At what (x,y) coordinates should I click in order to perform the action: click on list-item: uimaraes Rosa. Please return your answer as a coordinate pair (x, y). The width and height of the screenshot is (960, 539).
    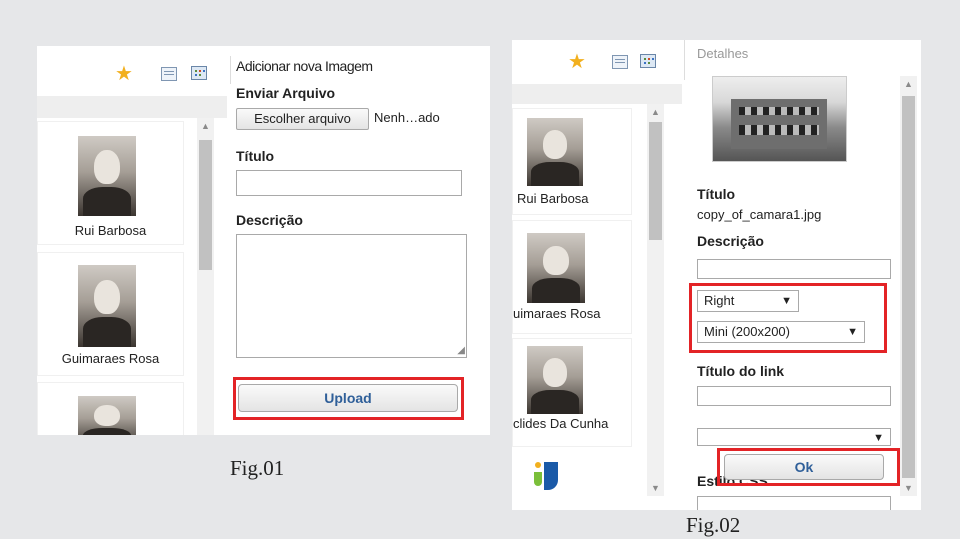
    Looking at the image, I should click on (572, 277).